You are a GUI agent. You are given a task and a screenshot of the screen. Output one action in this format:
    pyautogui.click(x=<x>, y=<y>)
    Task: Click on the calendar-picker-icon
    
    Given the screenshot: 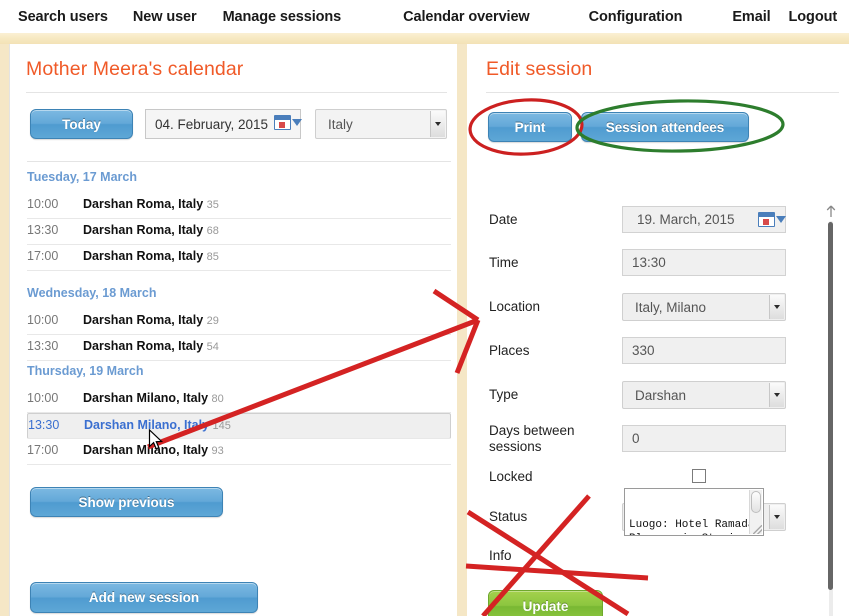 What is the action you would take?
    pyautogui.click(x=288, y=122)
    